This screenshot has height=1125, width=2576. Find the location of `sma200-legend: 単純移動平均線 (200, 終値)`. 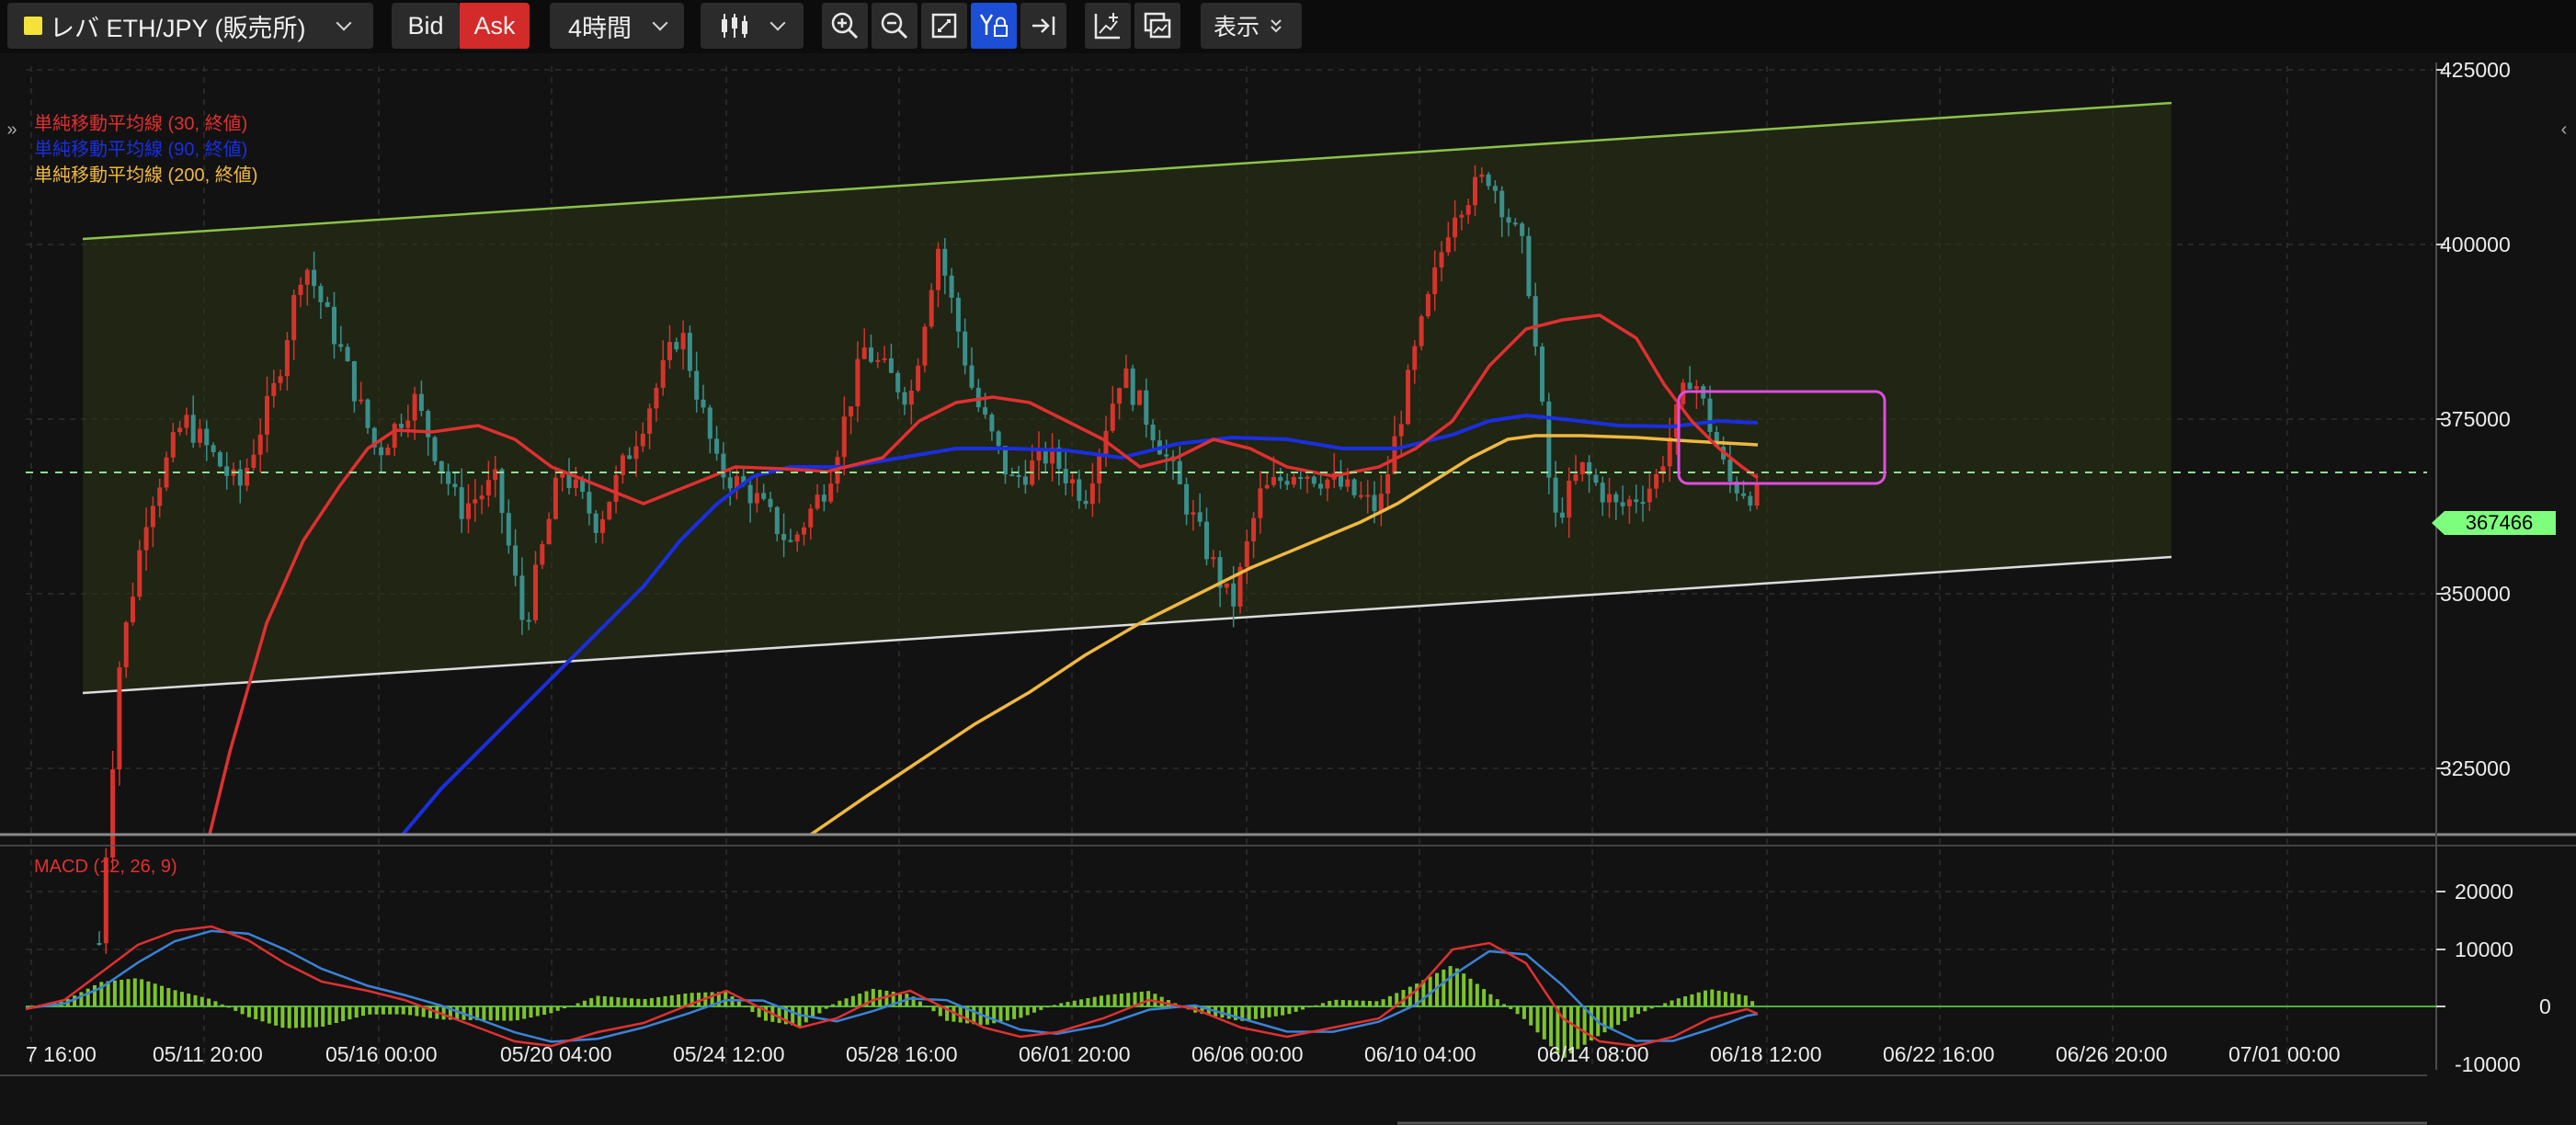

sma200-legend: 単純移動平均線 (200, 終値) is located at coordinates (146, 175).